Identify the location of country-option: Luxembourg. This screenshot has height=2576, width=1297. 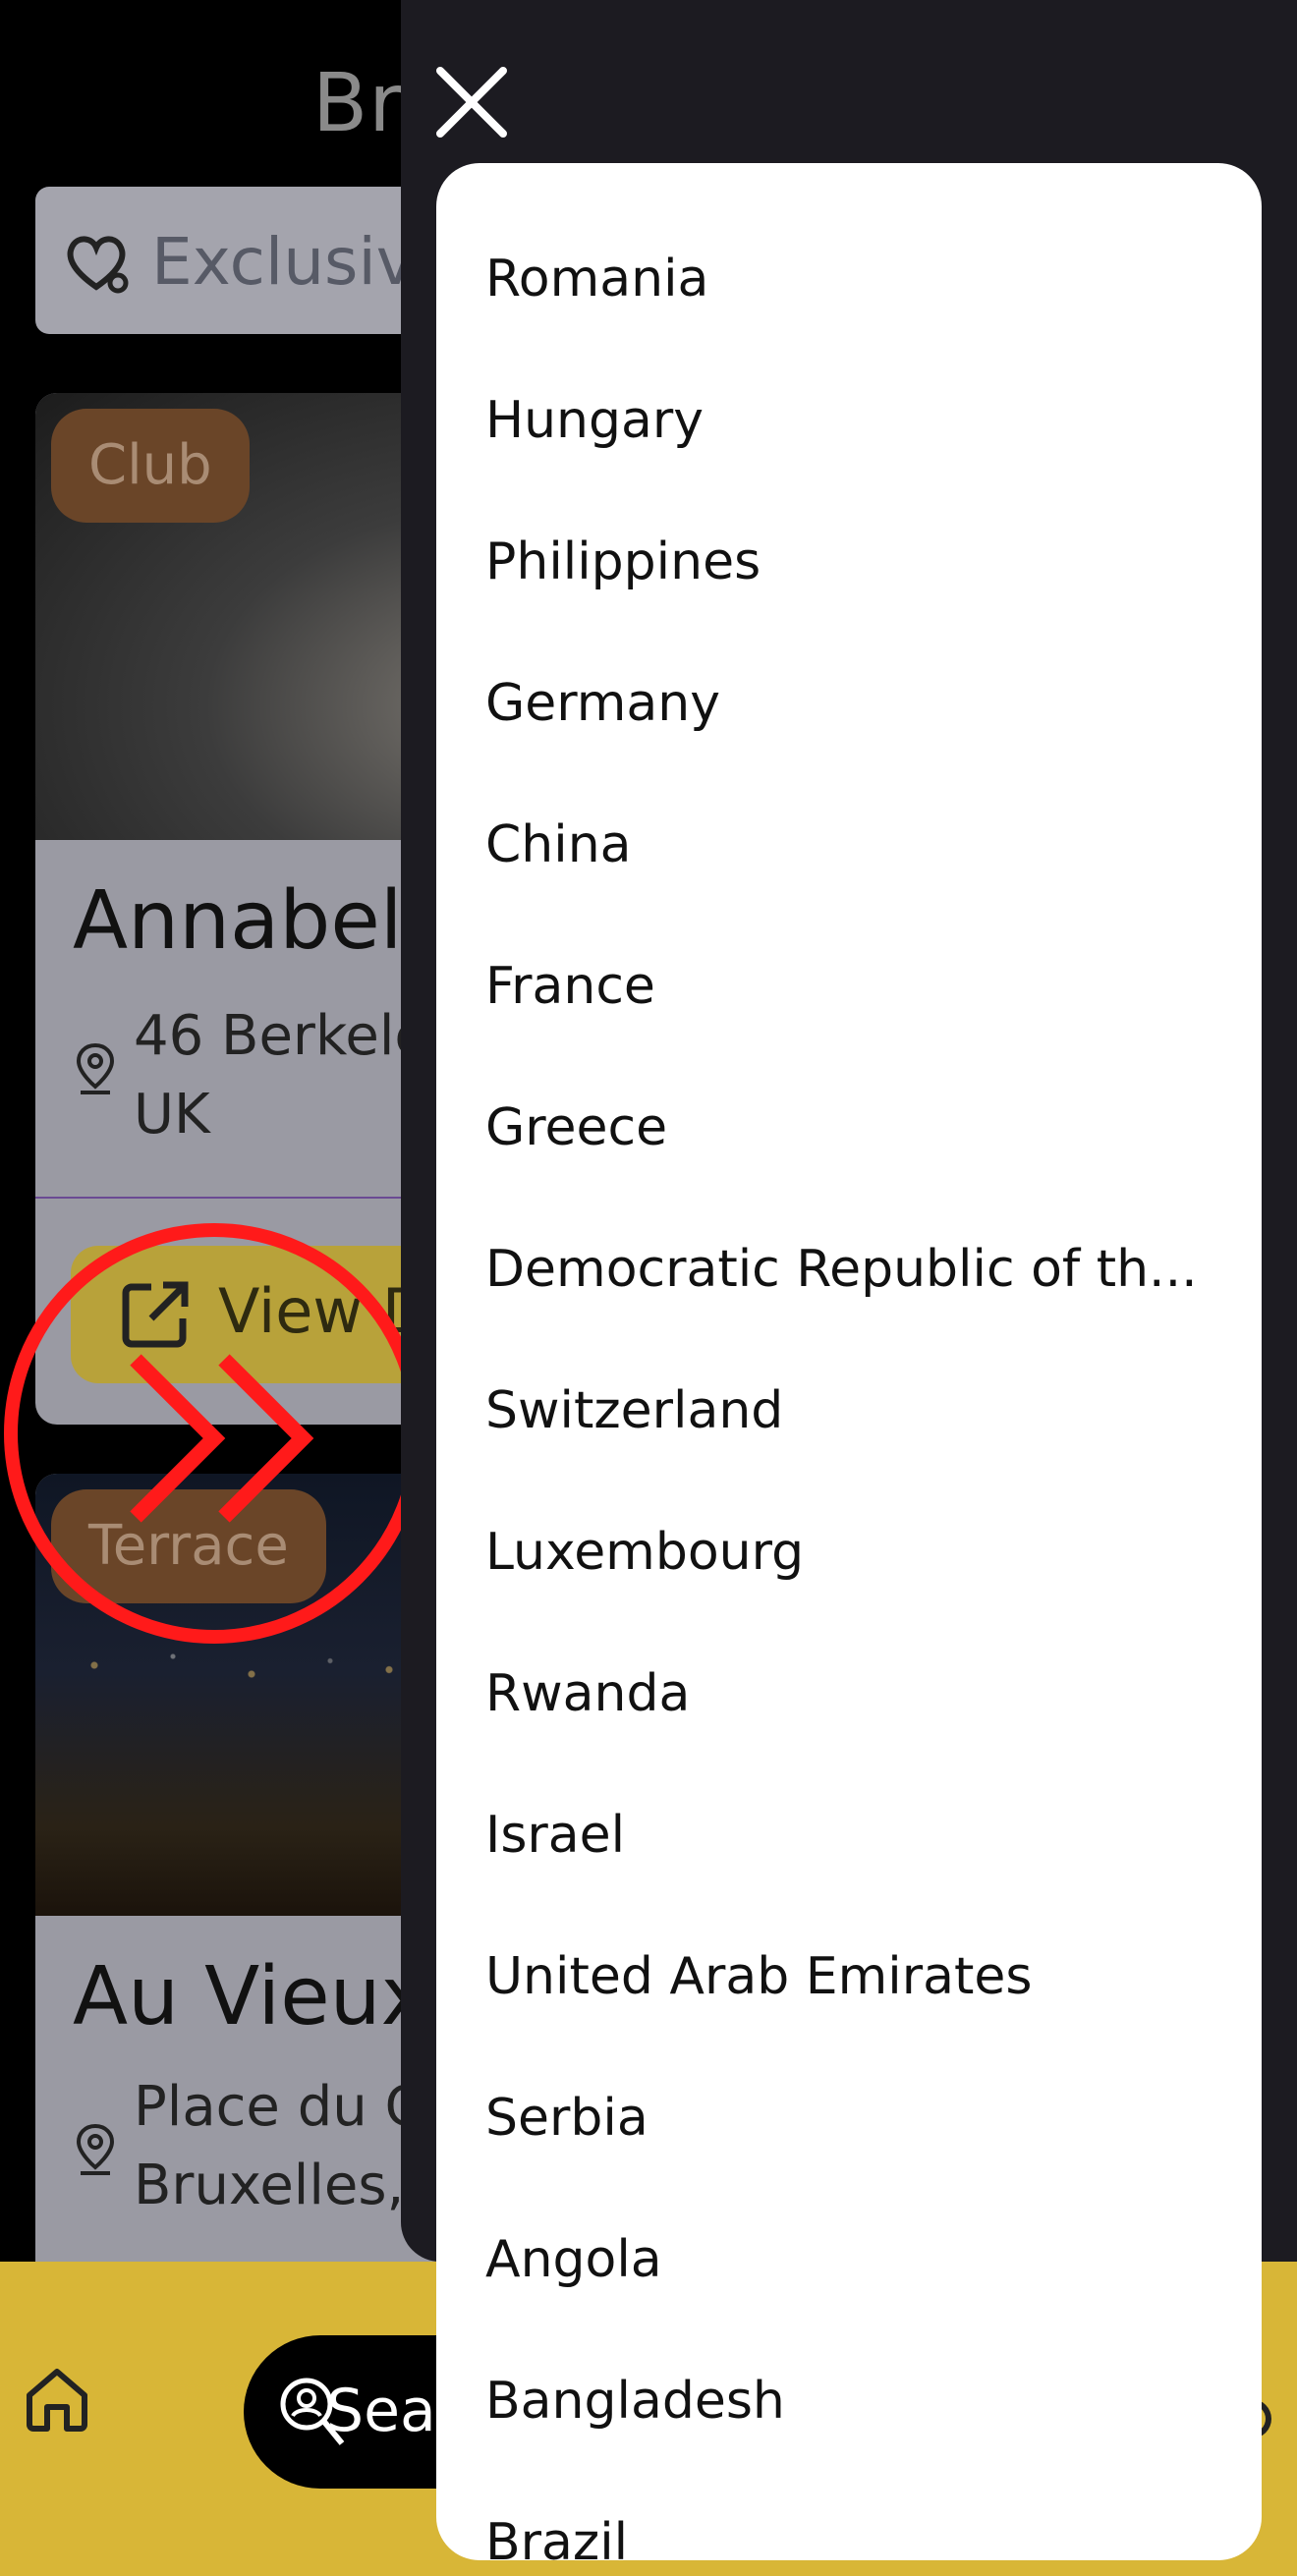
(858, 1552).